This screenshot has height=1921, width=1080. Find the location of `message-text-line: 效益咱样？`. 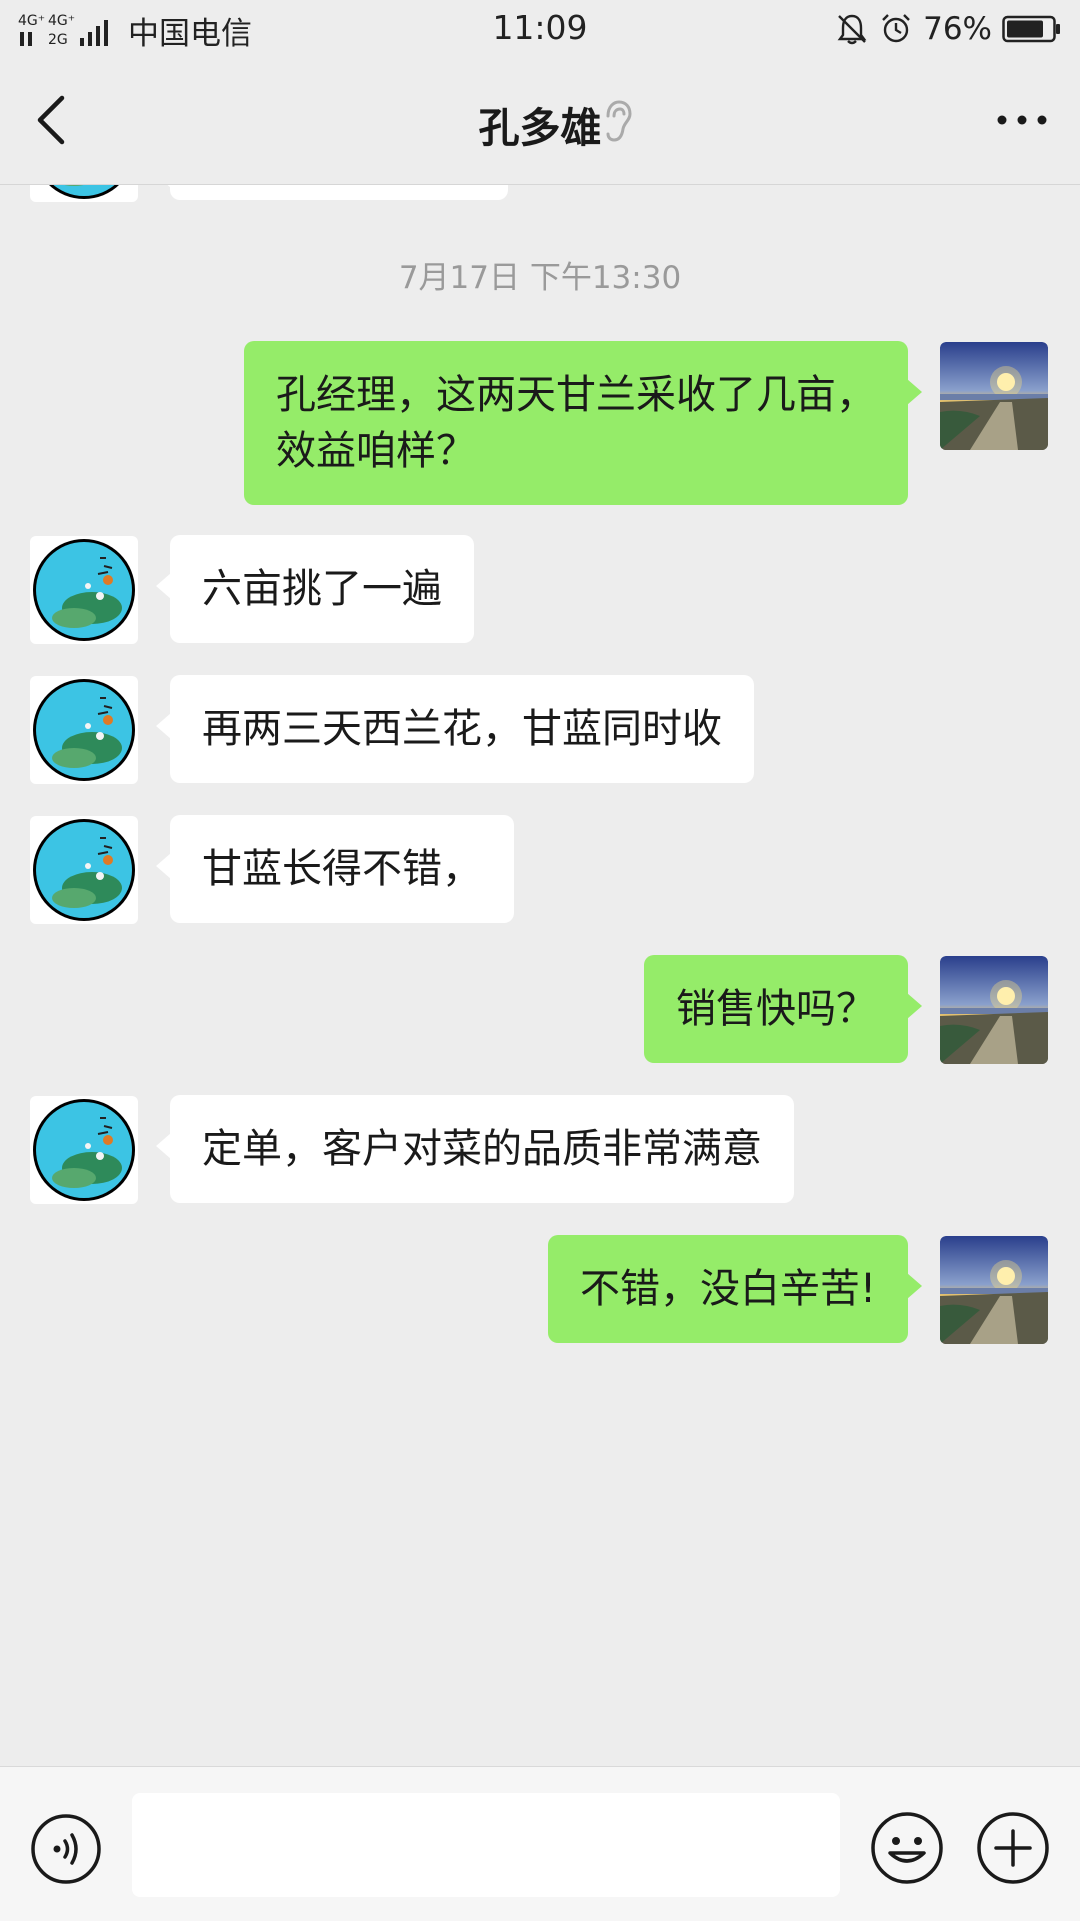

message-text-line: 效益咱样？ is located at coordinates (376, 451).